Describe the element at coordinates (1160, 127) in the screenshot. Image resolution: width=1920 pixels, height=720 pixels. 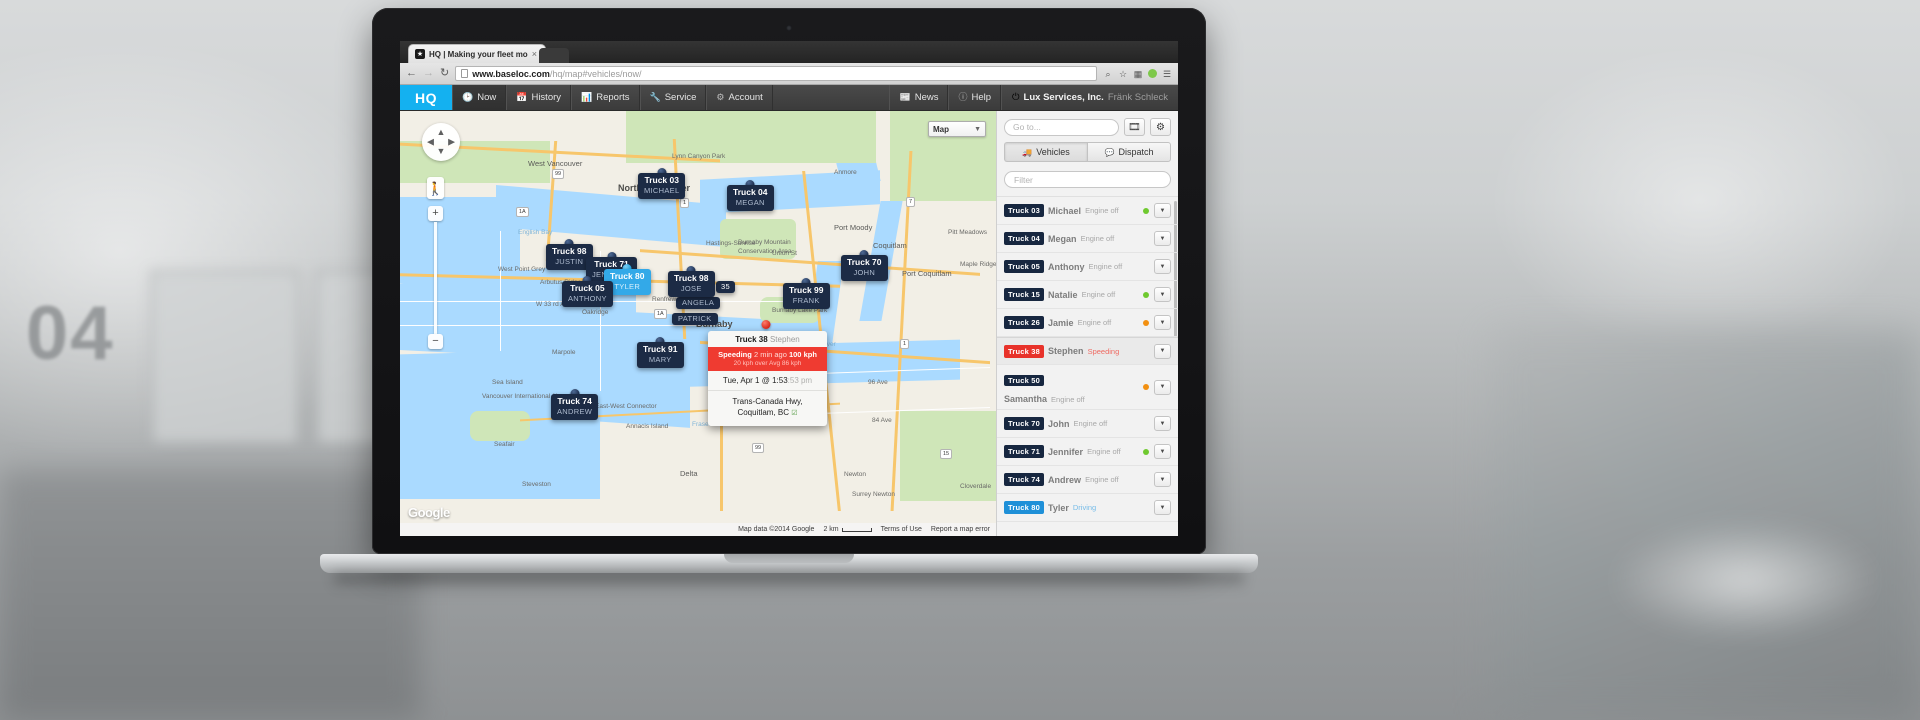
I see `settings-button: ⚙` at that location.